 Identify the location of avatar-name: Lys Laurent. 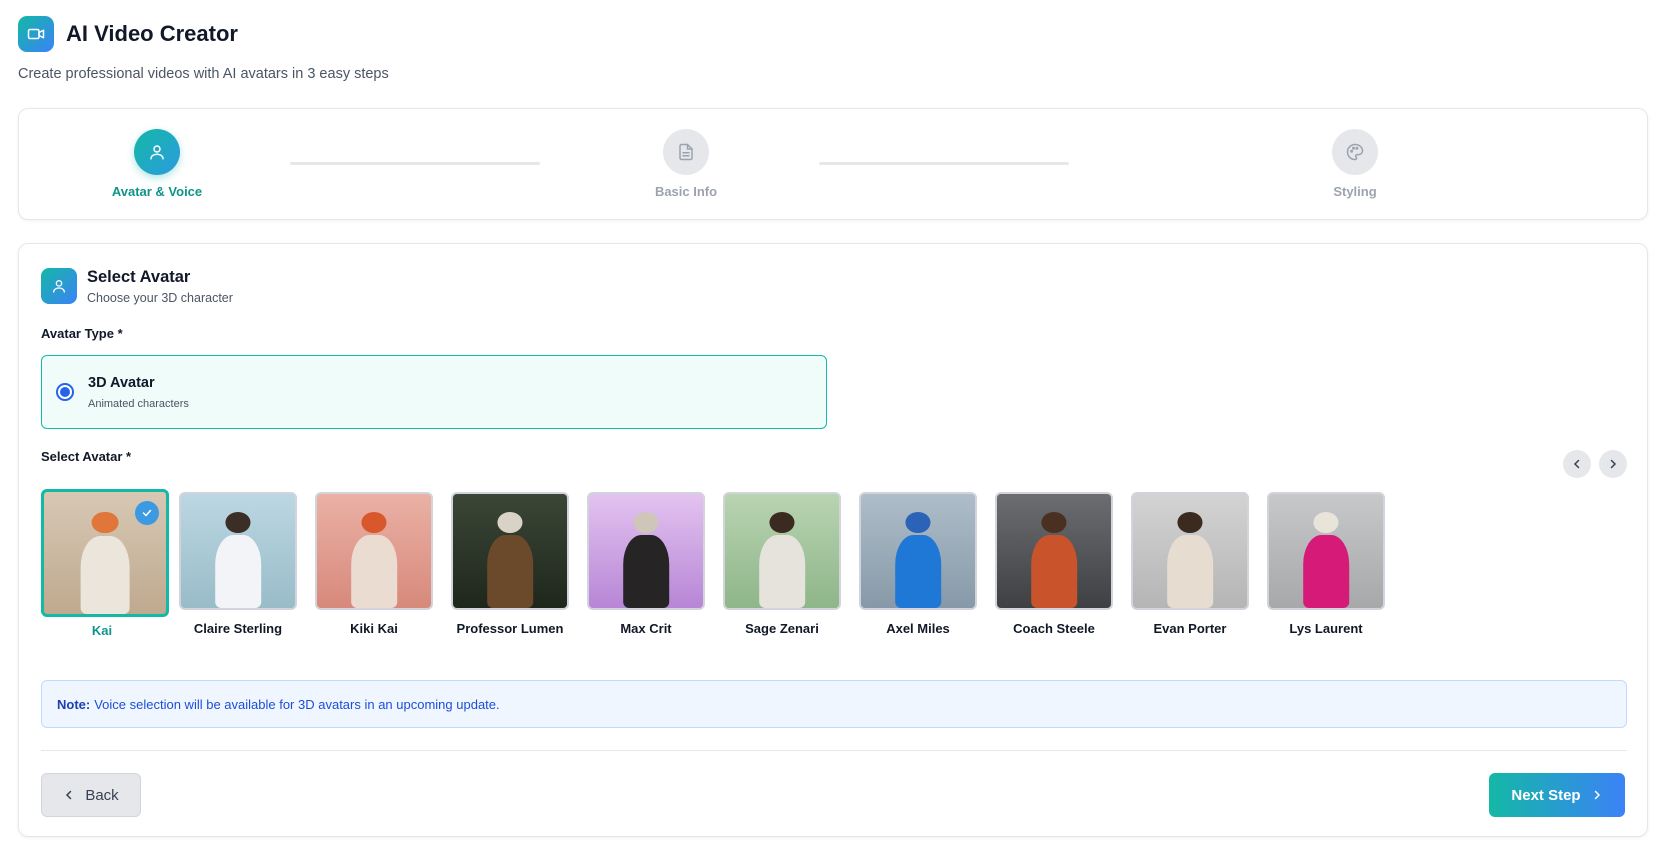
(1326, 628).